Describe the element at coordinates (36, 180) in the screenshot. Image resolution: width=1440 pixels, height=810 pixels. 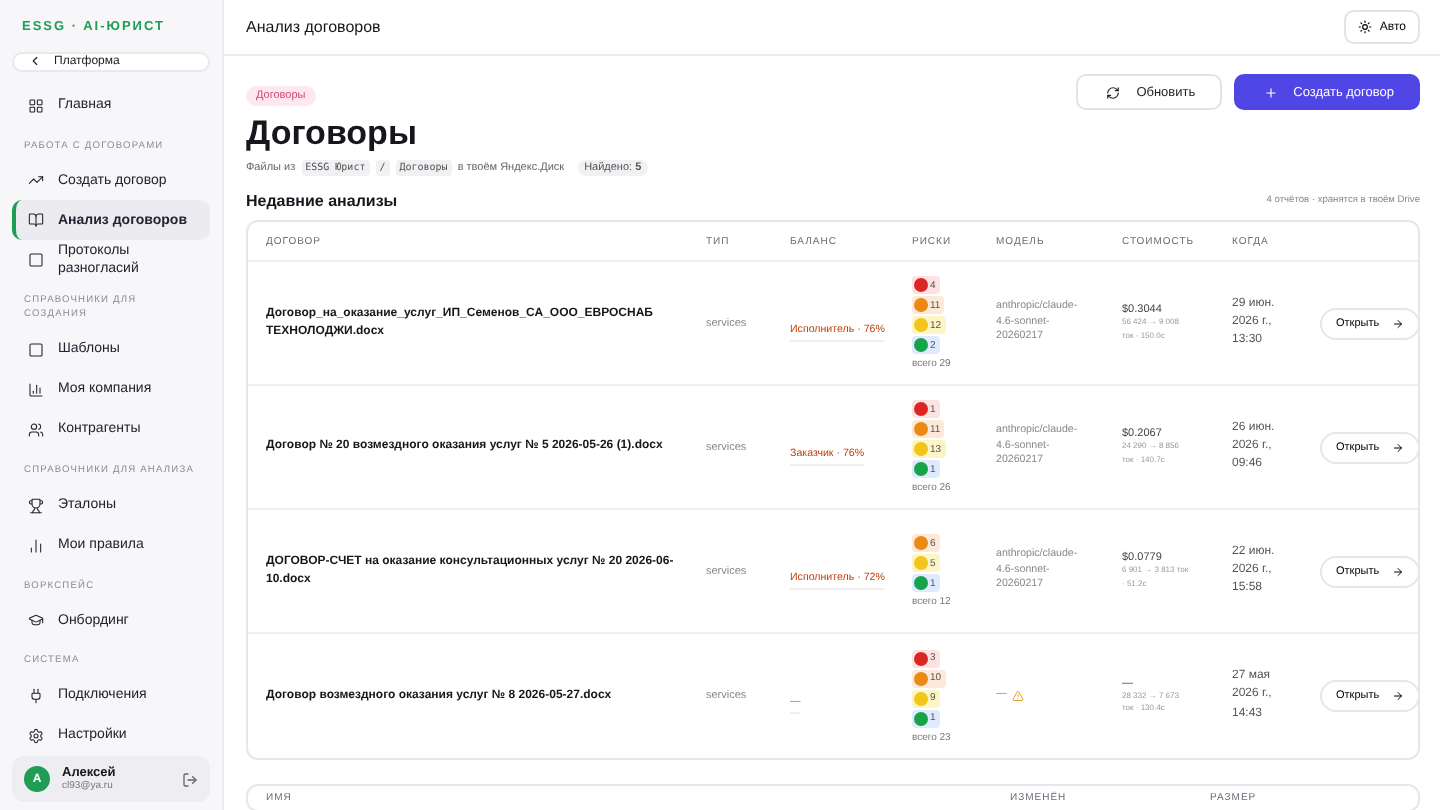
I see `trend-icon` at that location.